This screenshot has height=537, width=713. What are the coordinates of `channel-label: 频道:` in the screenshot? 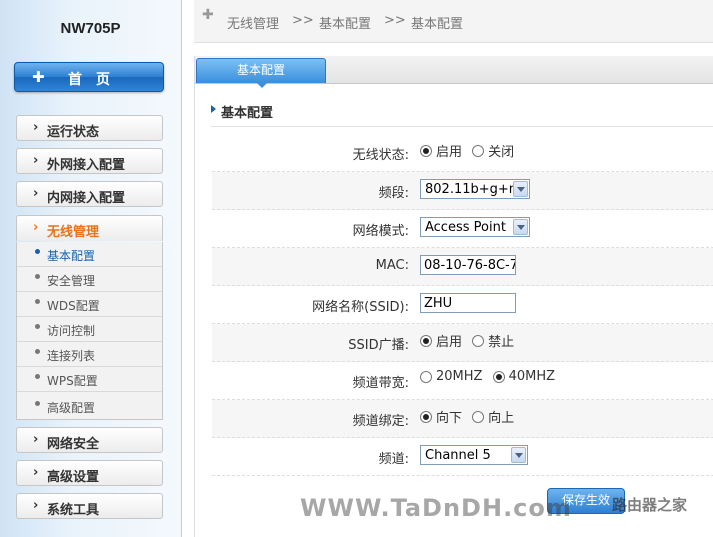 It's located at (393, 459).